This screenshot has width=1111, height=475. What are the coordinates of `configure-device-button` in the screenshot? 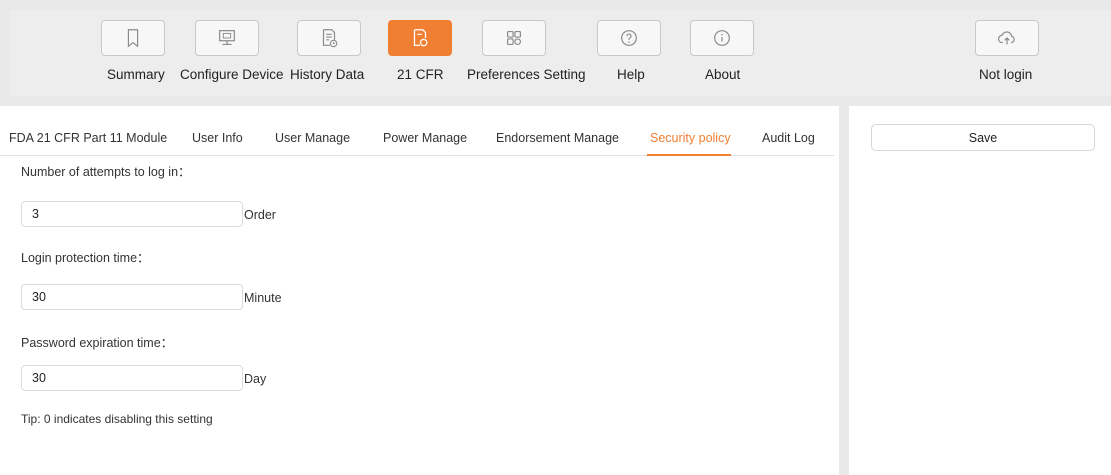 It's located at (227, 38).